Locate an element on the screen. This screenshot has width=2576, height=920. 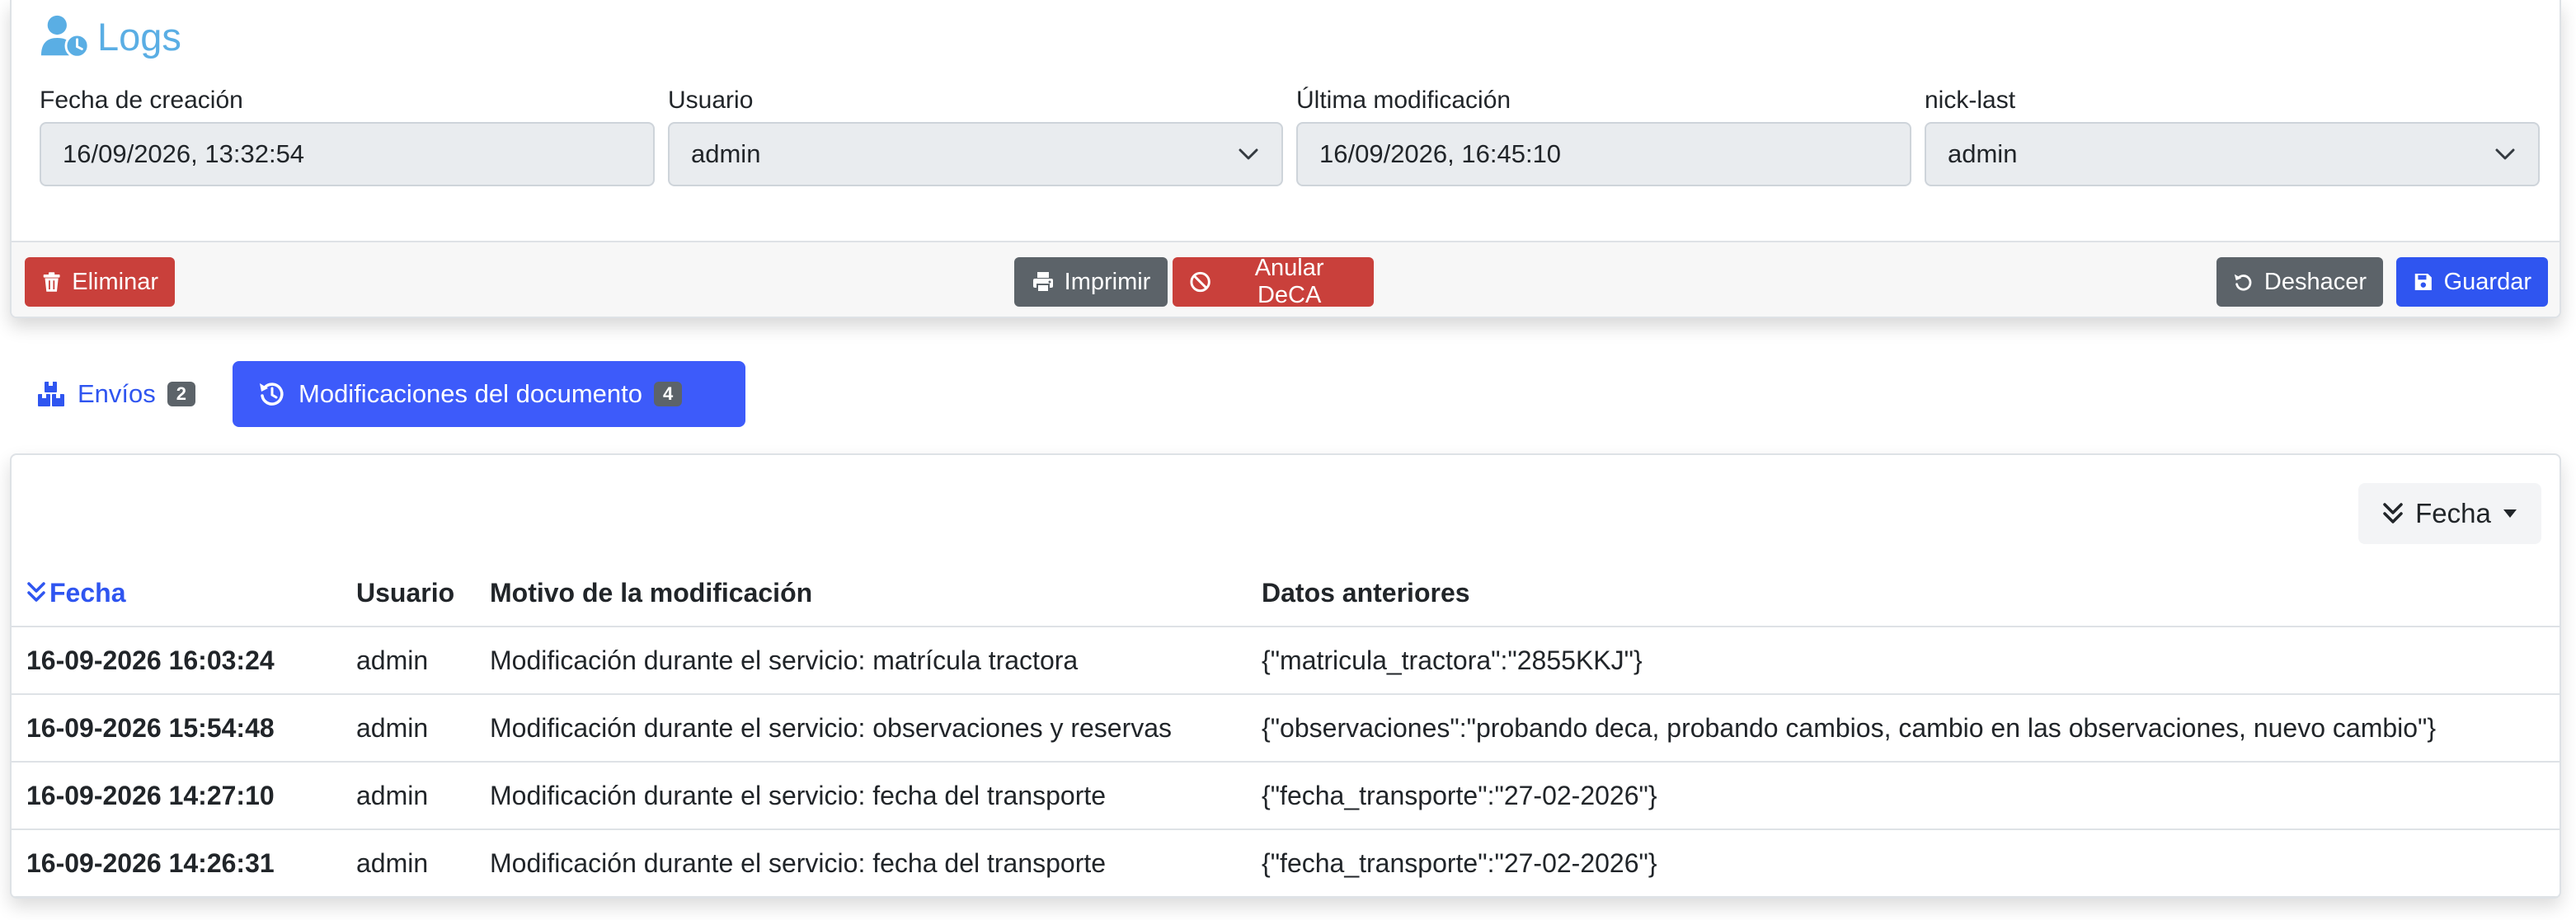
user-value: admin is located at coordinates (726, 153).